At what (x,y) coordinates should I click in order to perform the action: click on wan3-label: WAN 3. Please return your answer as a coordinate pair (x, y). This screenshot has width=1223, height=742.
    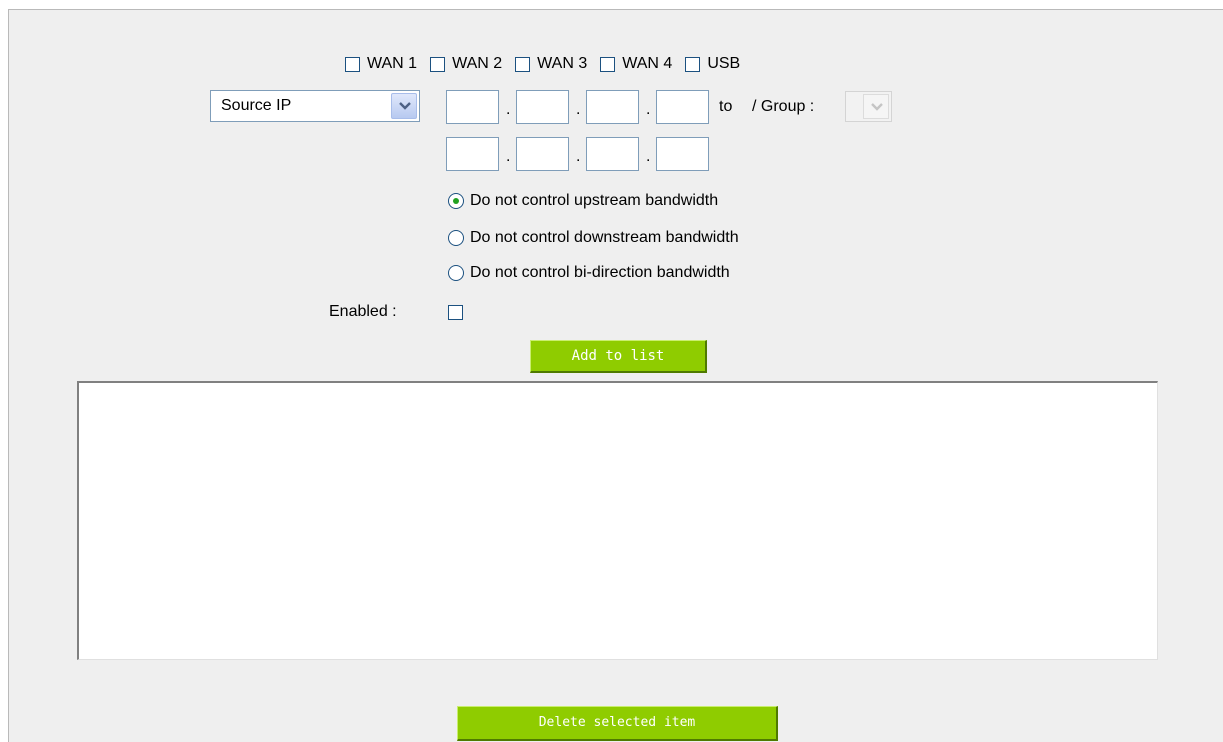
    Looking at the image, I should click on (562, 63).